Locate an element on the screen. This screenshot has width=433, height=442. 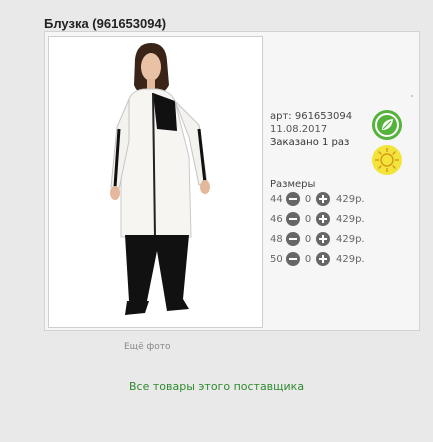
size-label: 50 is located at coordinates (276, 259).